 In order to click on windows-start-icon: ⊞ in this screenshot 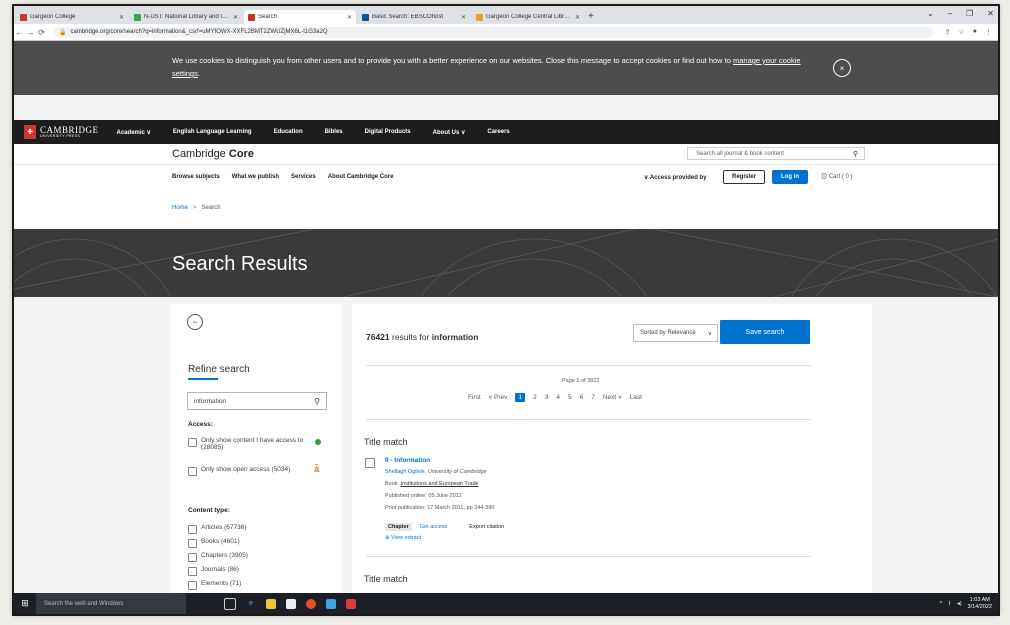, I will do `click(25, 603)`.